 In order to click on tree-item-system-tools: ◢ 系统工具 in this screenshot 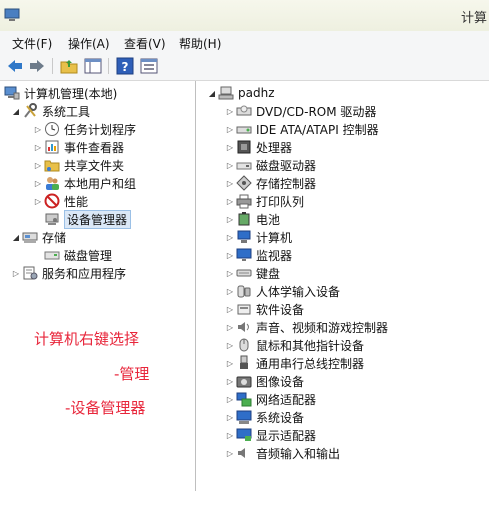, I will do `click(50, 111)`.